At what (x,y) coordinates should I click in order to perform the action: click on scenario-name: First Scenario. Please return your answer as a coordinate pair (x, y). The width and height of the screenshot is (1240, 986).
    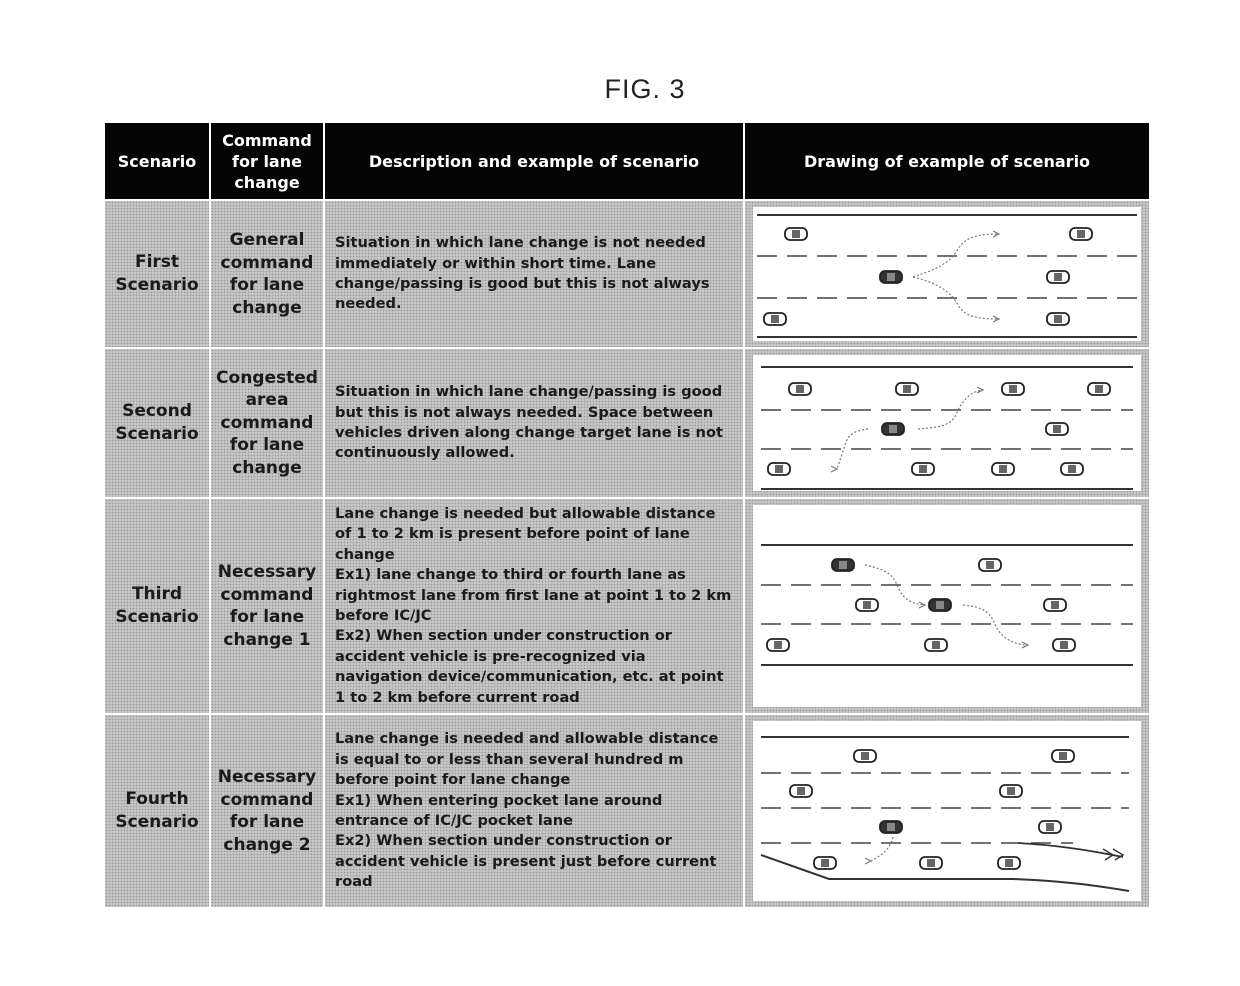
    Looking at the image, I should click on (158, 274).